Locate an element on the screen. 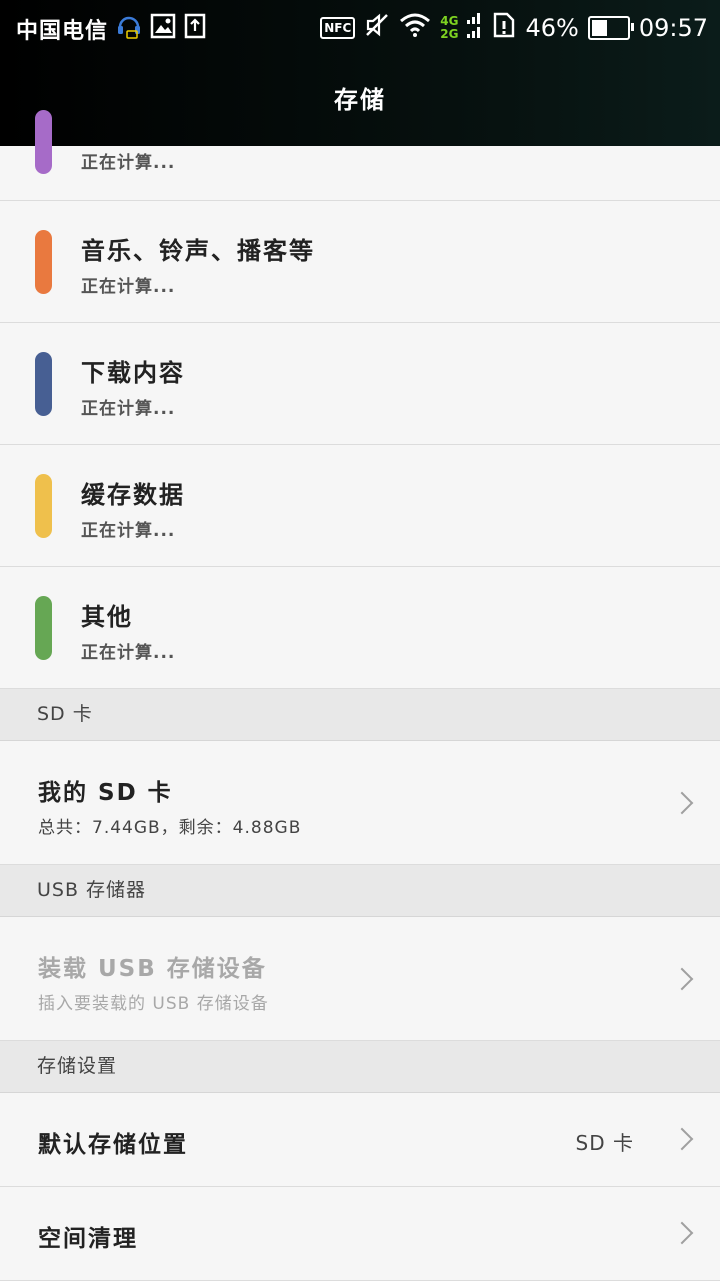 Image resolution: width=720 pixels, height=1281 pixels. item-title: 默认存储位置 is located at coordinates (113, 1145).